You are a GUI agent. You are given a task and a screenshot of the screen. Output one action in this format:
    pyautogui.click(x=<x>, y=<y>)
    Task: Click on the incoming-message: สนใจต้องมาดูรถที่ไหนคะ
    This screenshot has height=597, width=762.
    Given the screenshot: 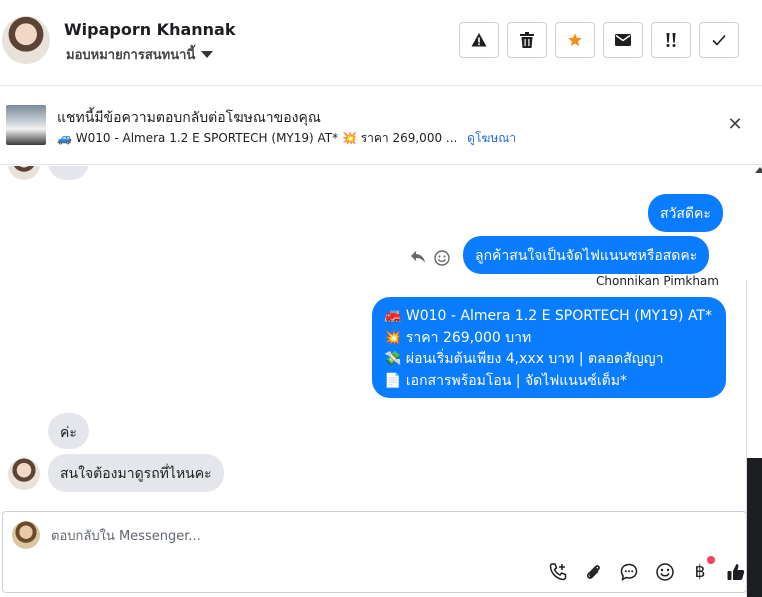 What is the action you would take?
    pyautogui.click(x=136, y=473)
    